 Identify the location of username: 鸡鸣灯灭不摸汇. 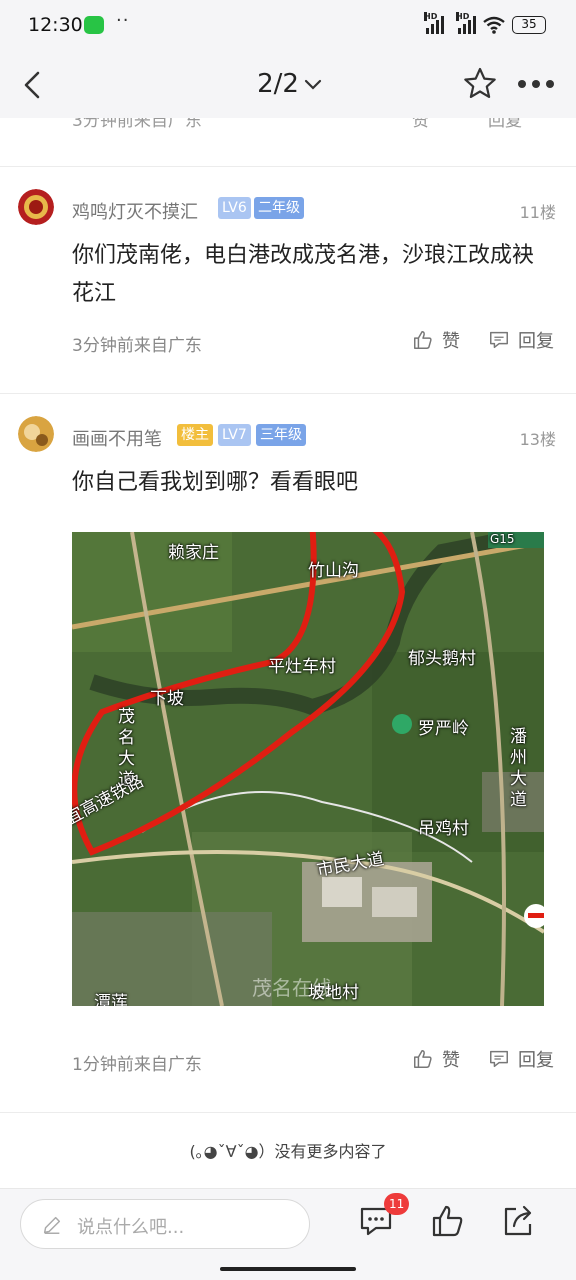
(135, 211).